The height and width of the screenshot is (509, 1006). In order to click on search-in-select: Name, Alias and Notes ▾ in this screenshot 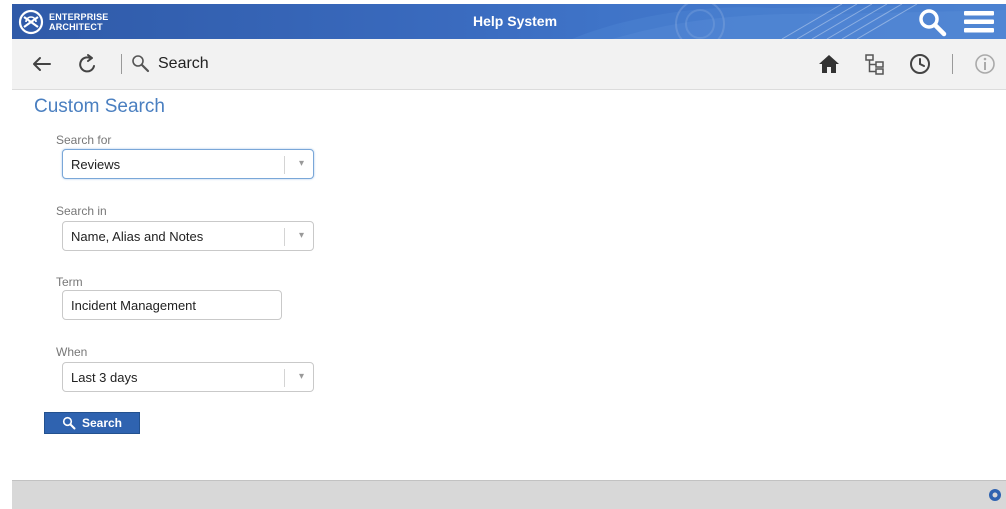, I will do `click(188, 236)`.